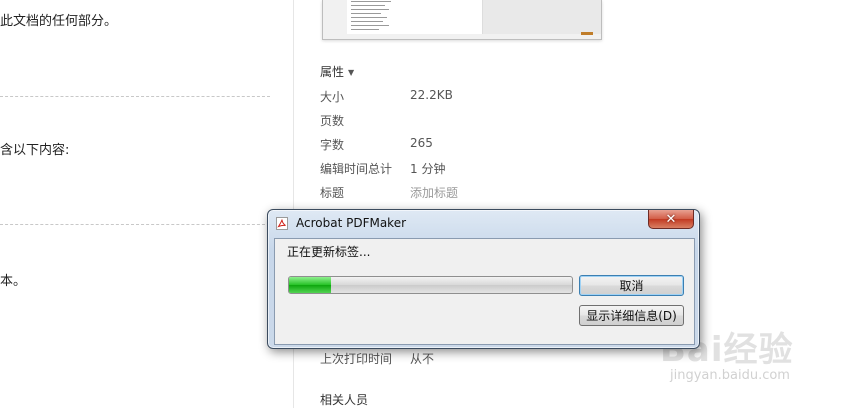 This screenshot has width=860, height=408. I want to click on close-button: ✕, so click(671, 219).